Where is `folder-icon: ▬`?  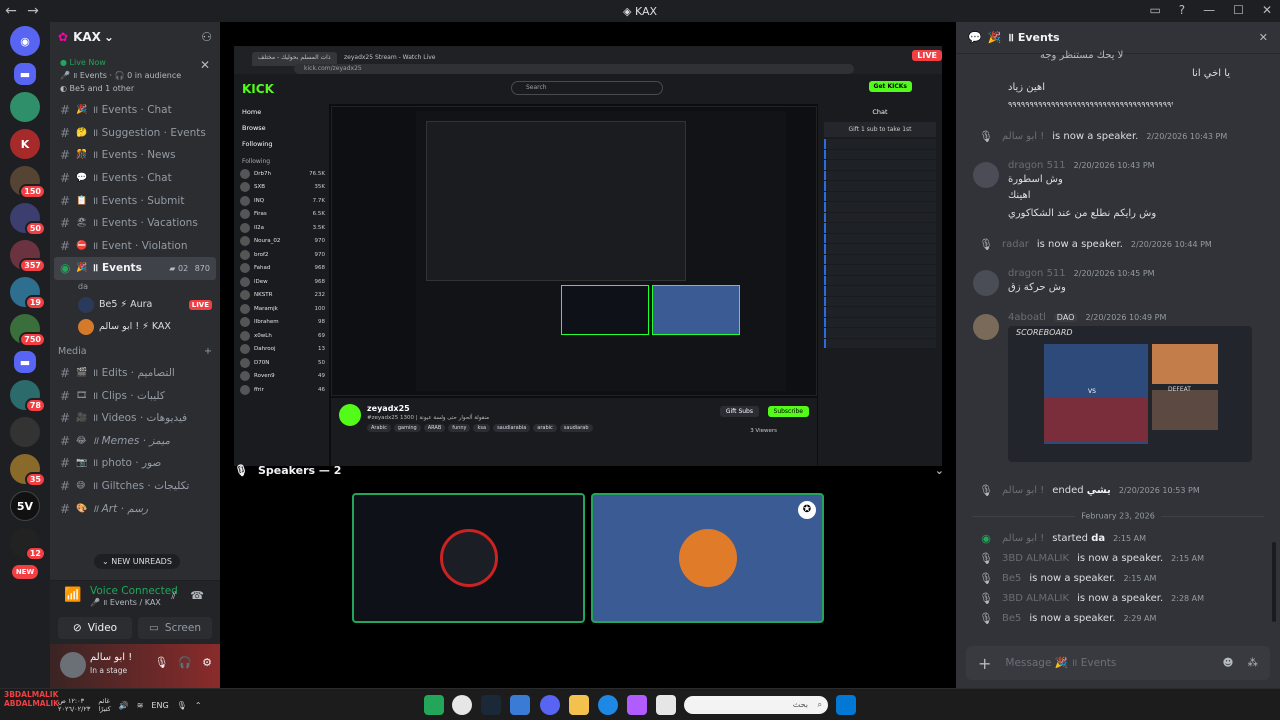
folder-icon: ▬ is located at coordinates (25, 74).